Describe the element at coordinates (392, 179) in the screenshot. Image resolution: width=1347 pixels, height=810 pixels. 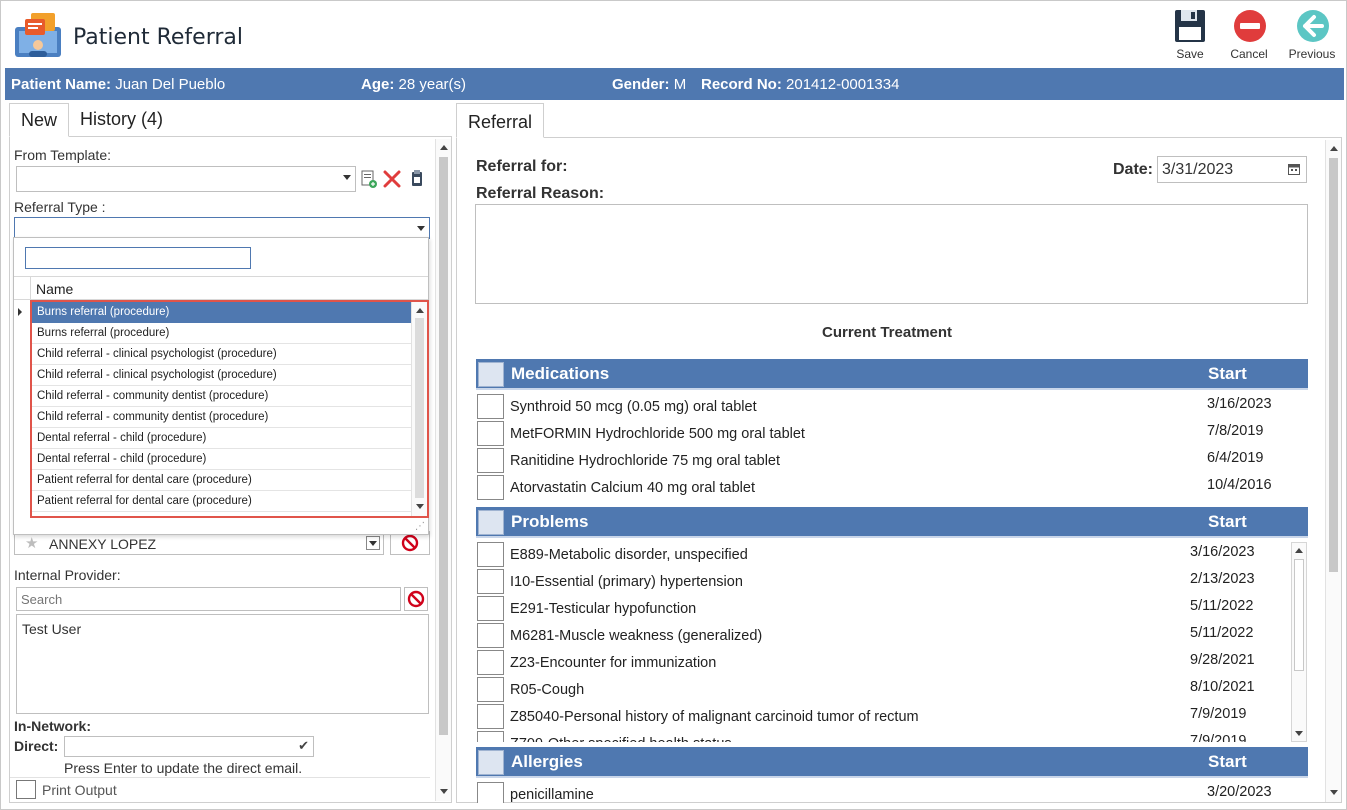
I see `delete-template-icon` at that location.